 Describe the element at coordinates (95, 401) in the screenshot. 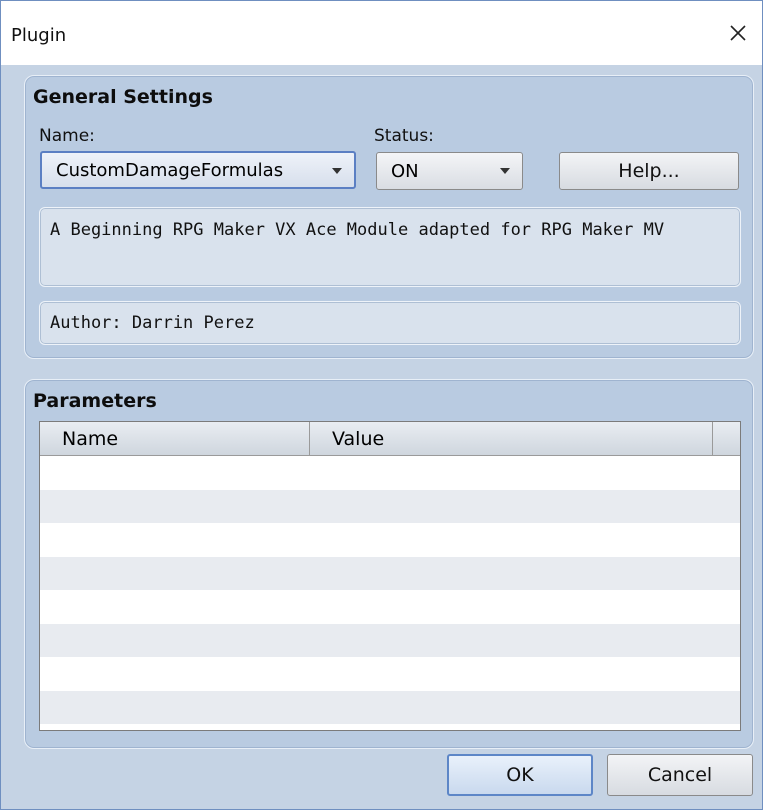

I see `parameters-title: Parameters` at that location.